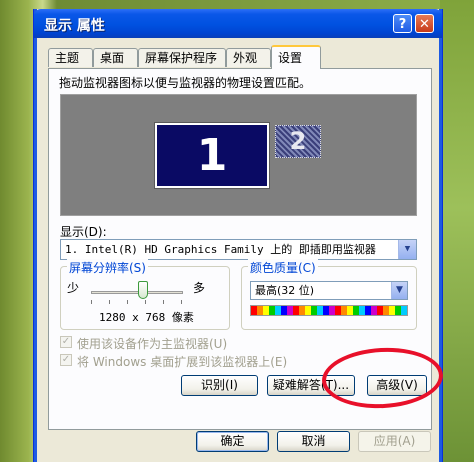 This screenshot has width=474, height=462. I want to click on cancel-button: 取消, so click(313, 441).